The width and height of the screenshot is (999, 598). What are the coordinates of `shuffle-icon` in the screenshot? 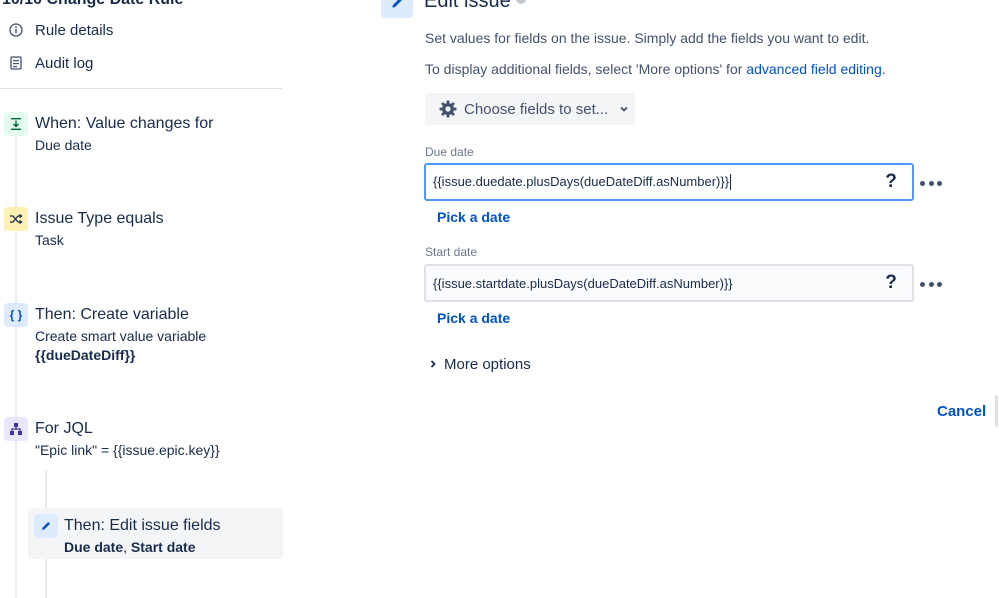 It's located at (16, 219).